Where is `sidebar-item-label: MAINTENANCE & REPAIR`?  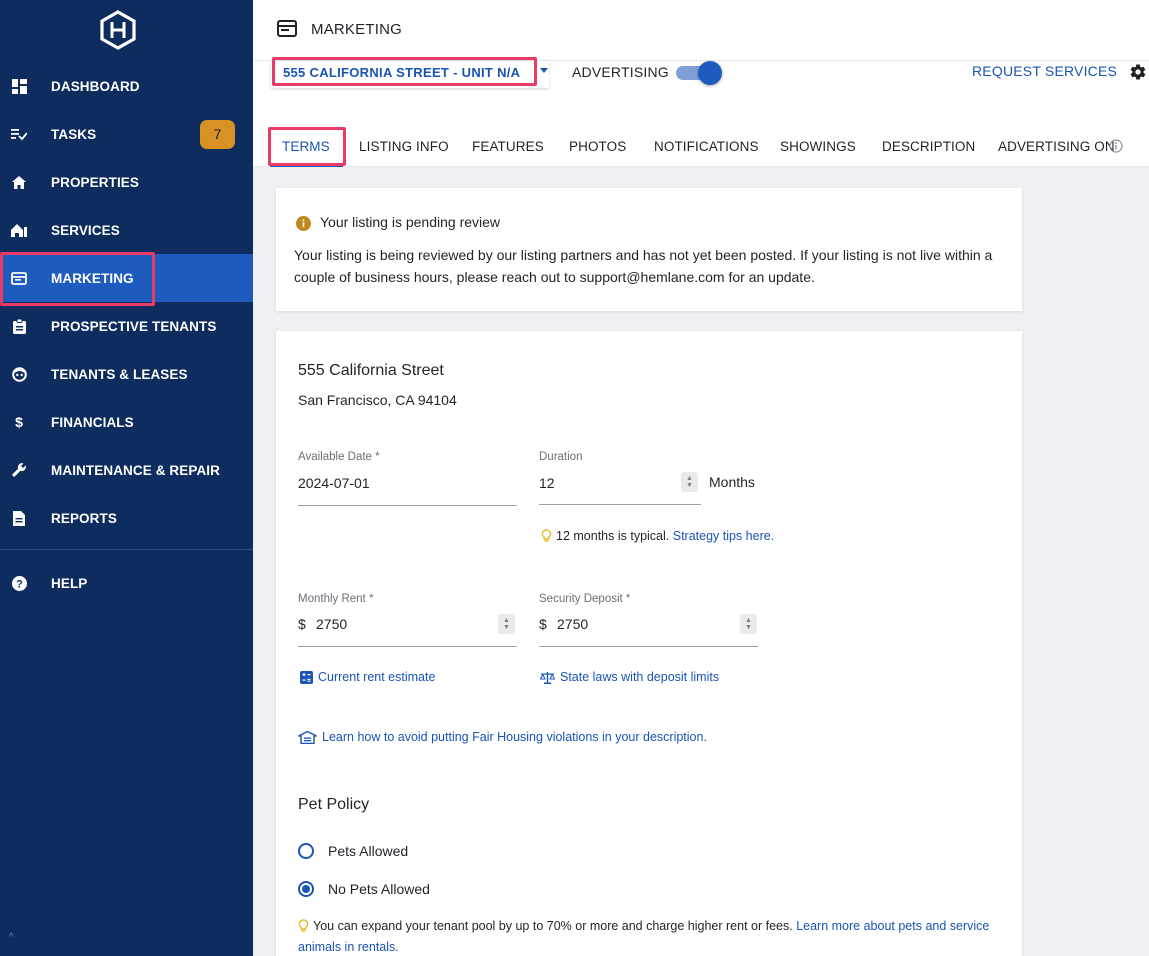
sidebar-item-label: MAINTENANCE & REPAIR is located at coordinates (136, 470).